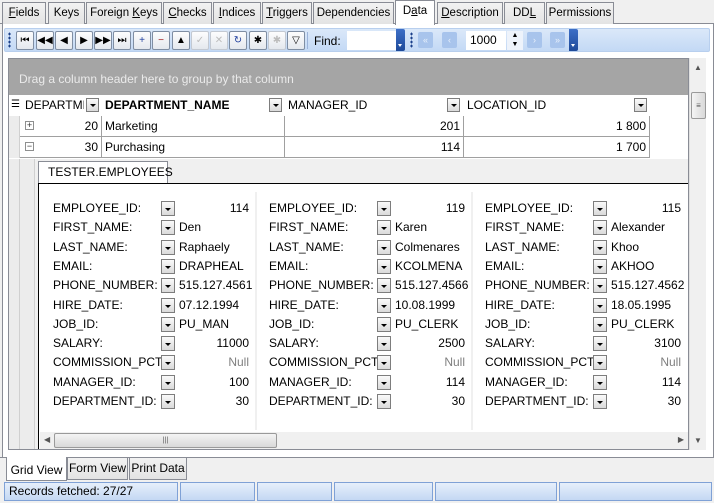 This screenshot has height=503, width=714. What do you see at coordinates (161, 40) in the screenshot?
I see `delete-record-button: −` at bounding box center [161, 40].